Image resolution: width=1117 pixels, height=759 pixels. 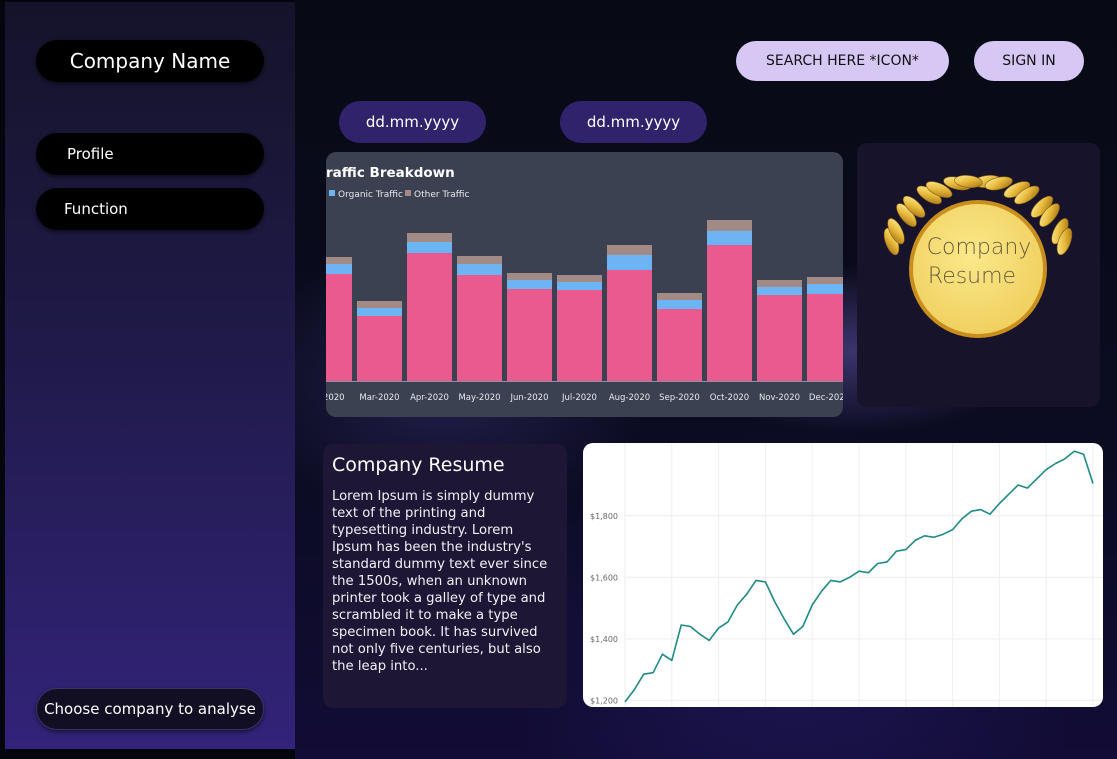 What do you see at coordinates (629, 398) in the screenshot?
I see `x-tick-label: Aug-2020` at bounding box center [629, 398].